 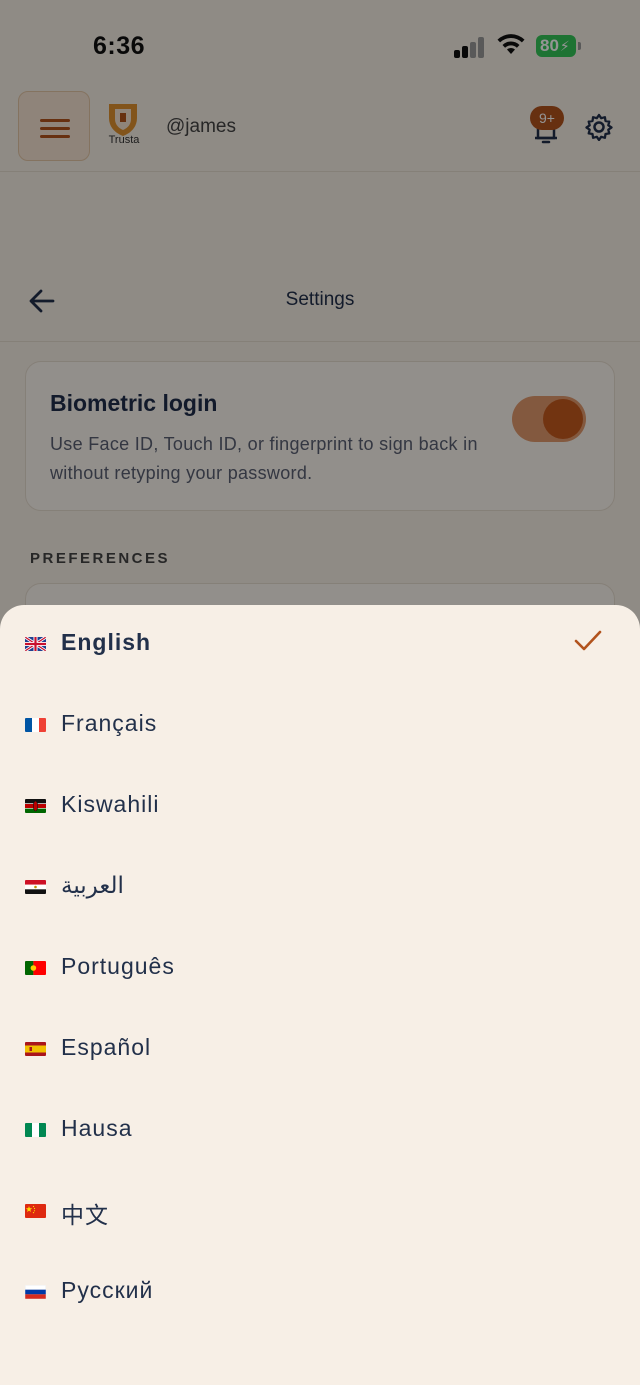 I want to click on portugal-flag-icon, so click(x=35, y=968).